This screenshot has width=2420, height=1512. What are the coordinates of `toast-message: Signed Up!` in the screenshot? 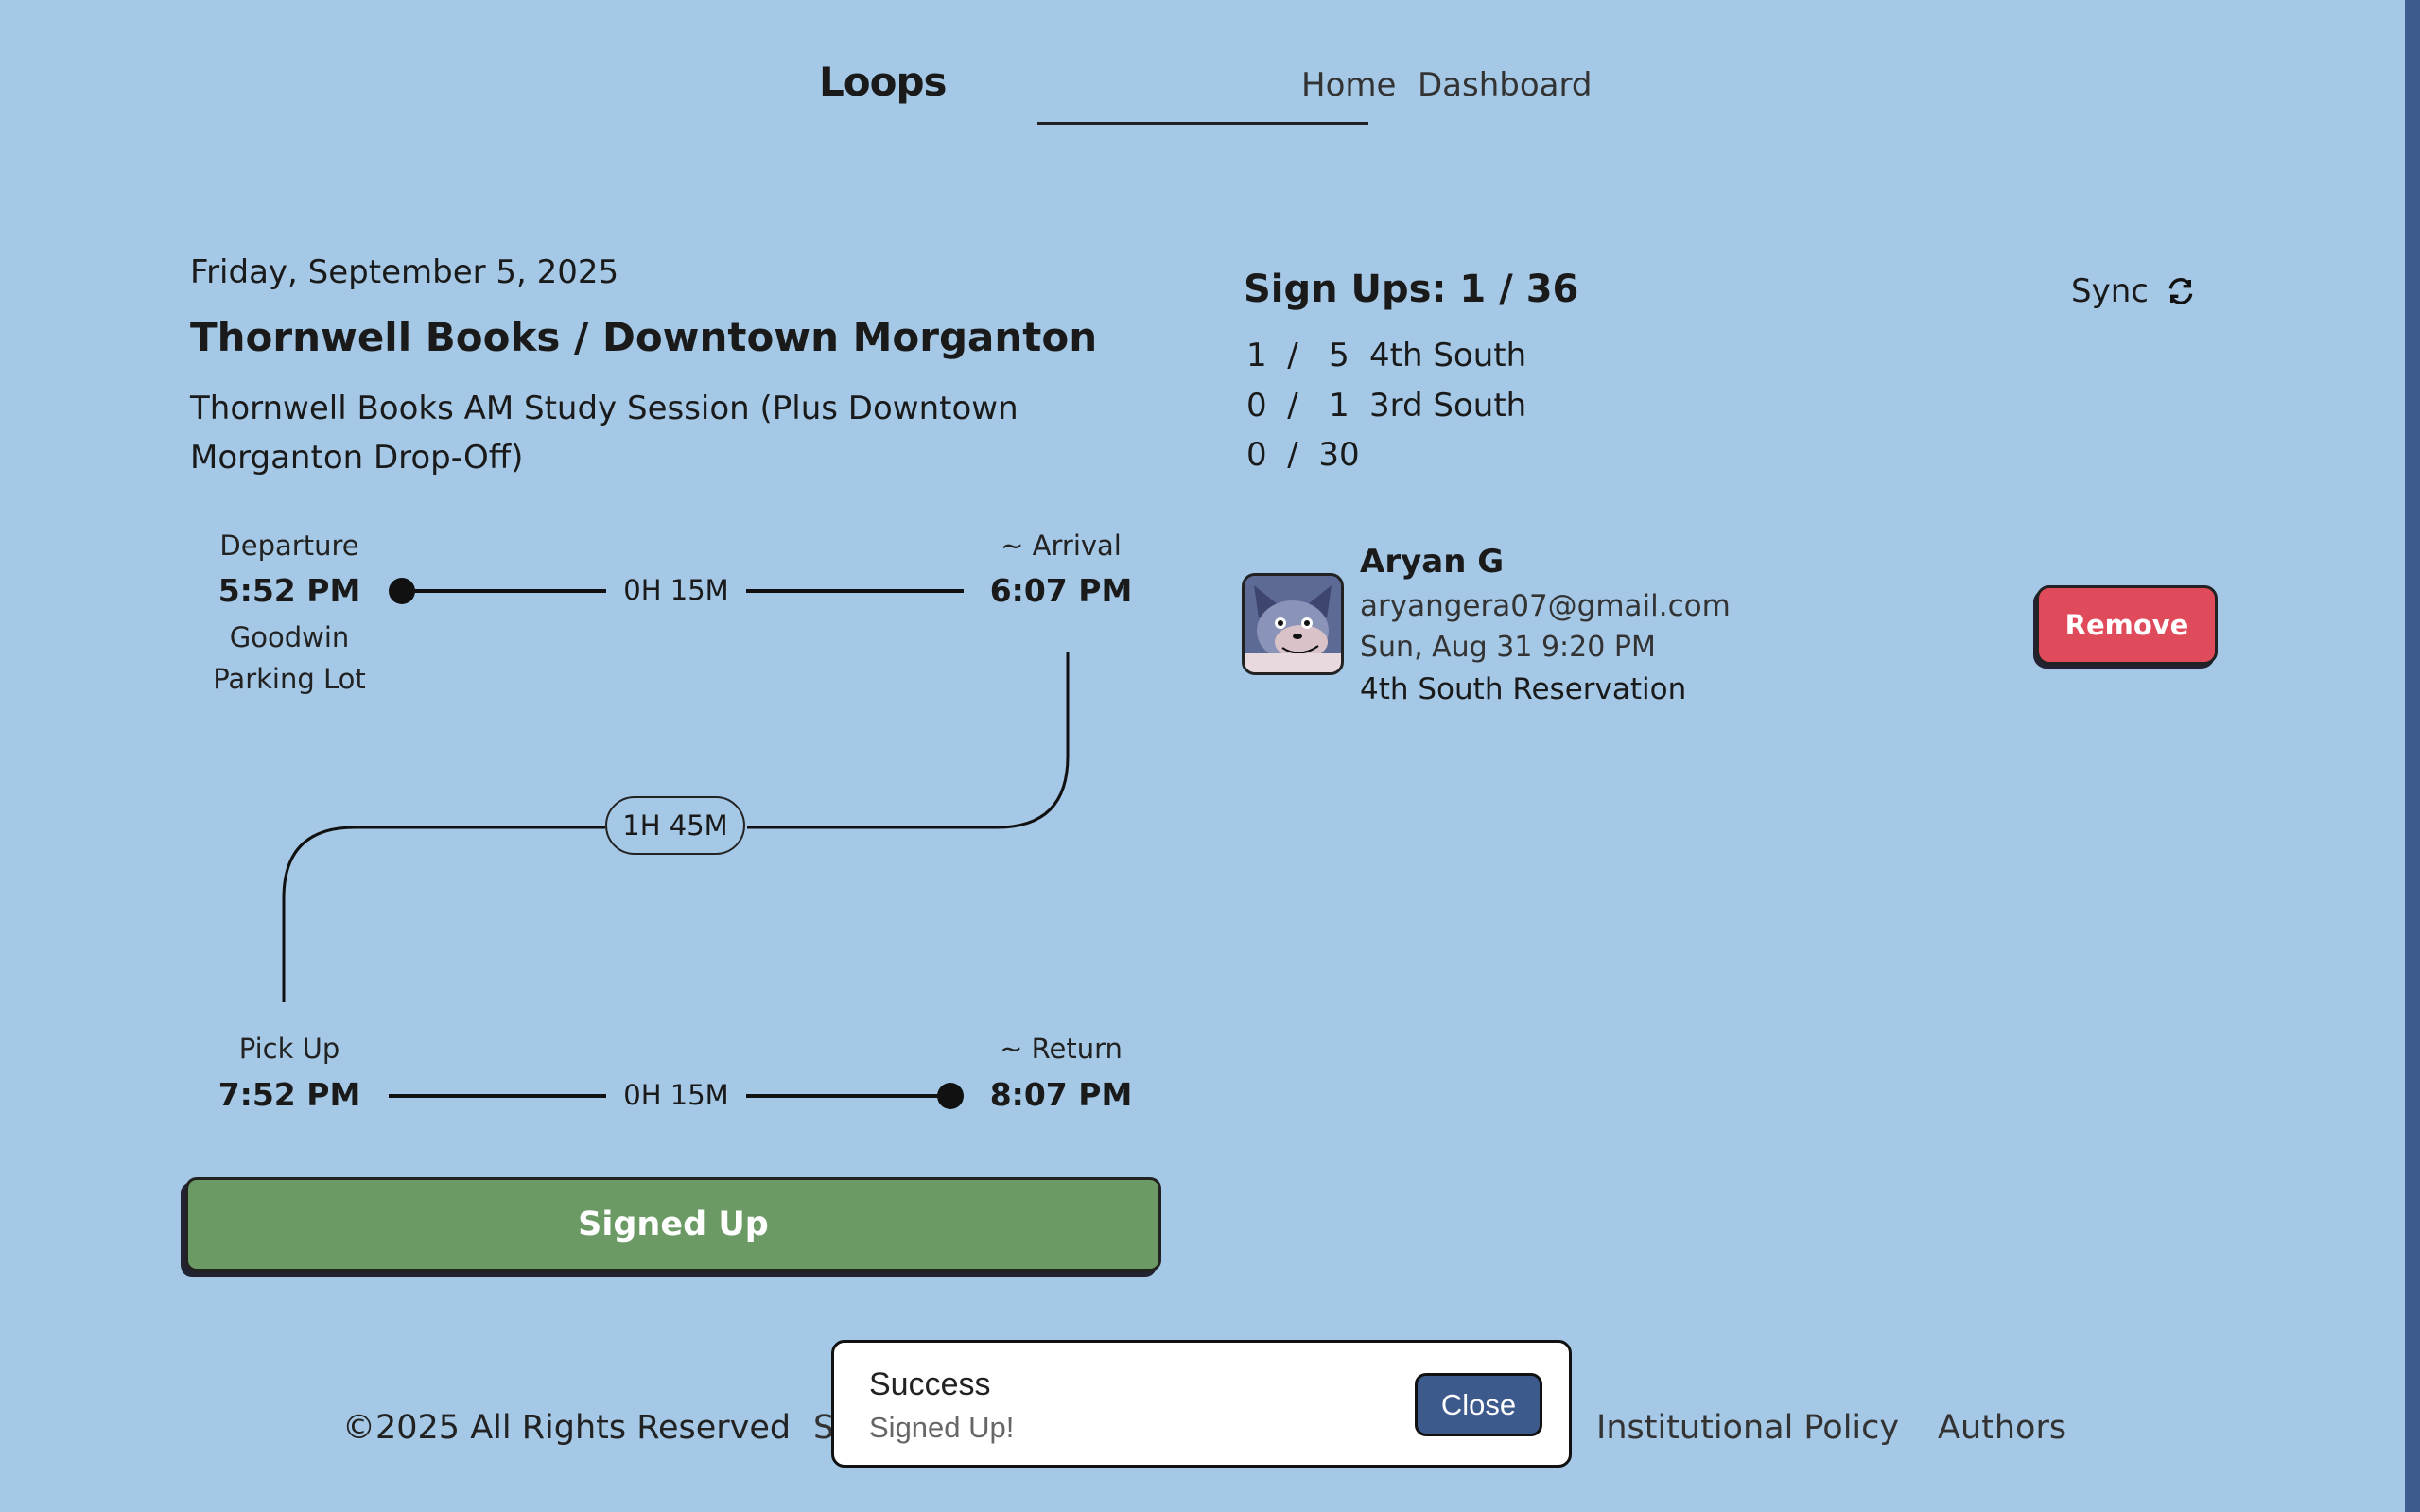 It's located at (942, 1427).